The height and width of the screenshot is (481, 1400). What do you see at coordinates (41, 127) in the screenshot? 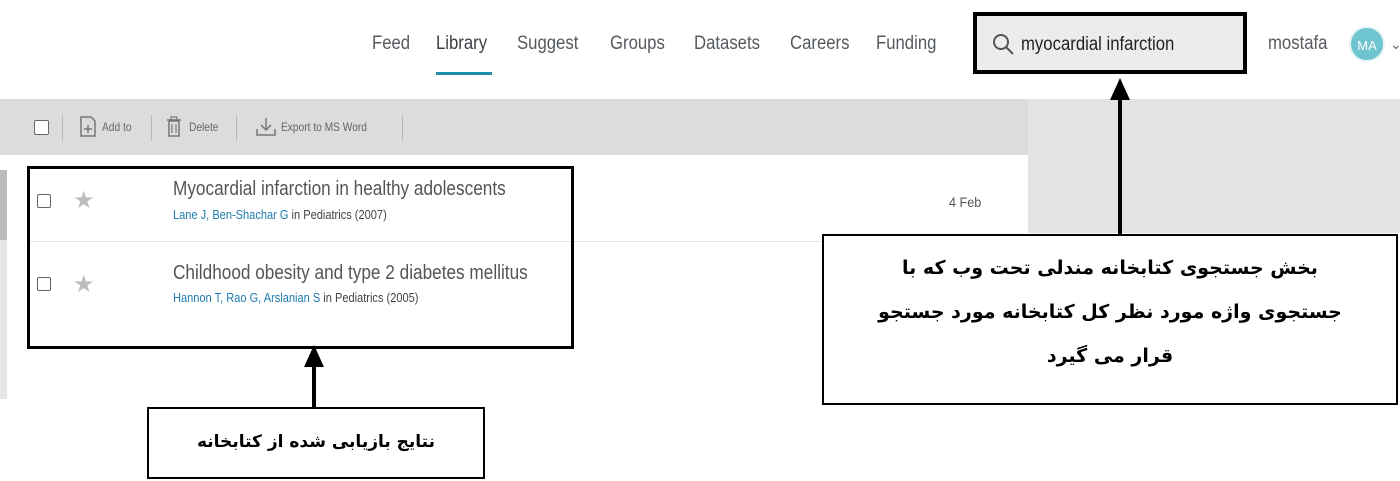
I see `select-all-checkbox` at bounding box center [41, 127].